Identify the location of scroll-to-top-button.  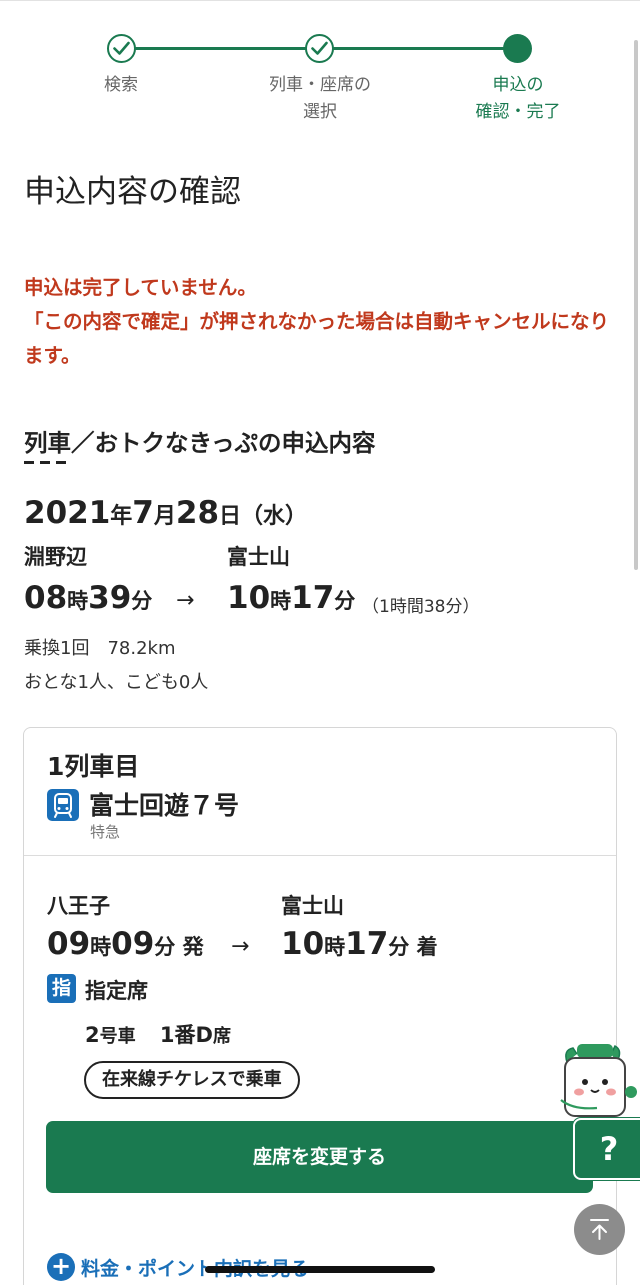
(599, 1229).